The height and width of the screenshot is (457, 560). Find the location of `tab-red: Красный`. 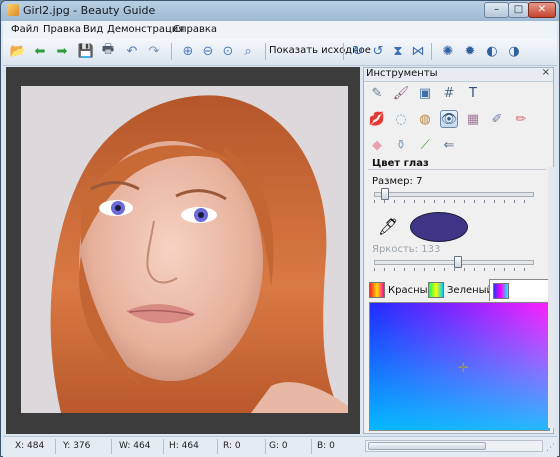

tab-red: Красный is located at coordinates (401, 290).